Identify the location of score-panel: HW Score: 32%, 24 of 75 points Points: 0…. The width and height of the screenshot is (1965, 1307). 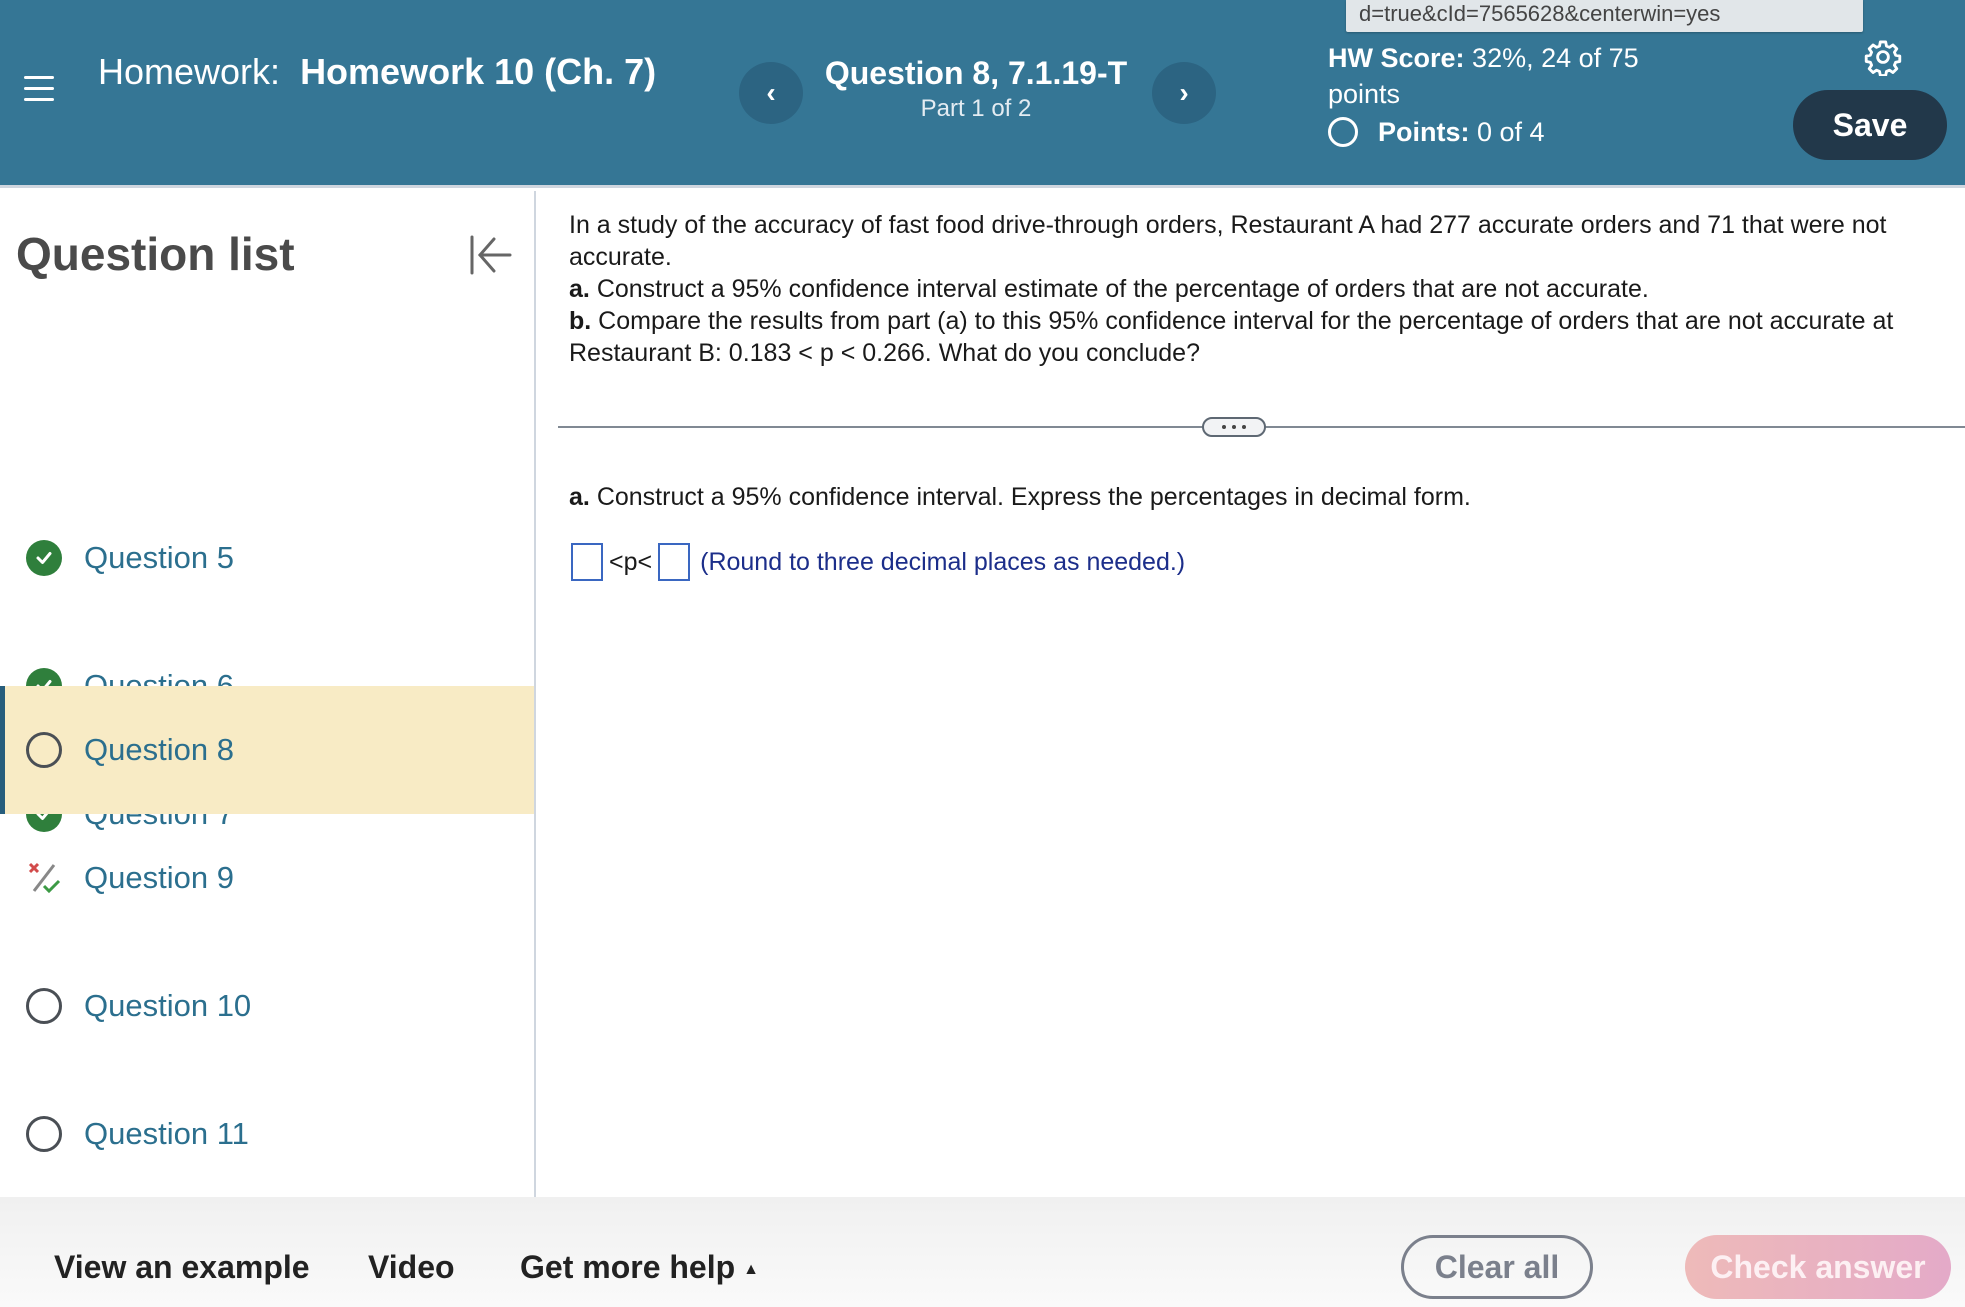
(1508, 95).